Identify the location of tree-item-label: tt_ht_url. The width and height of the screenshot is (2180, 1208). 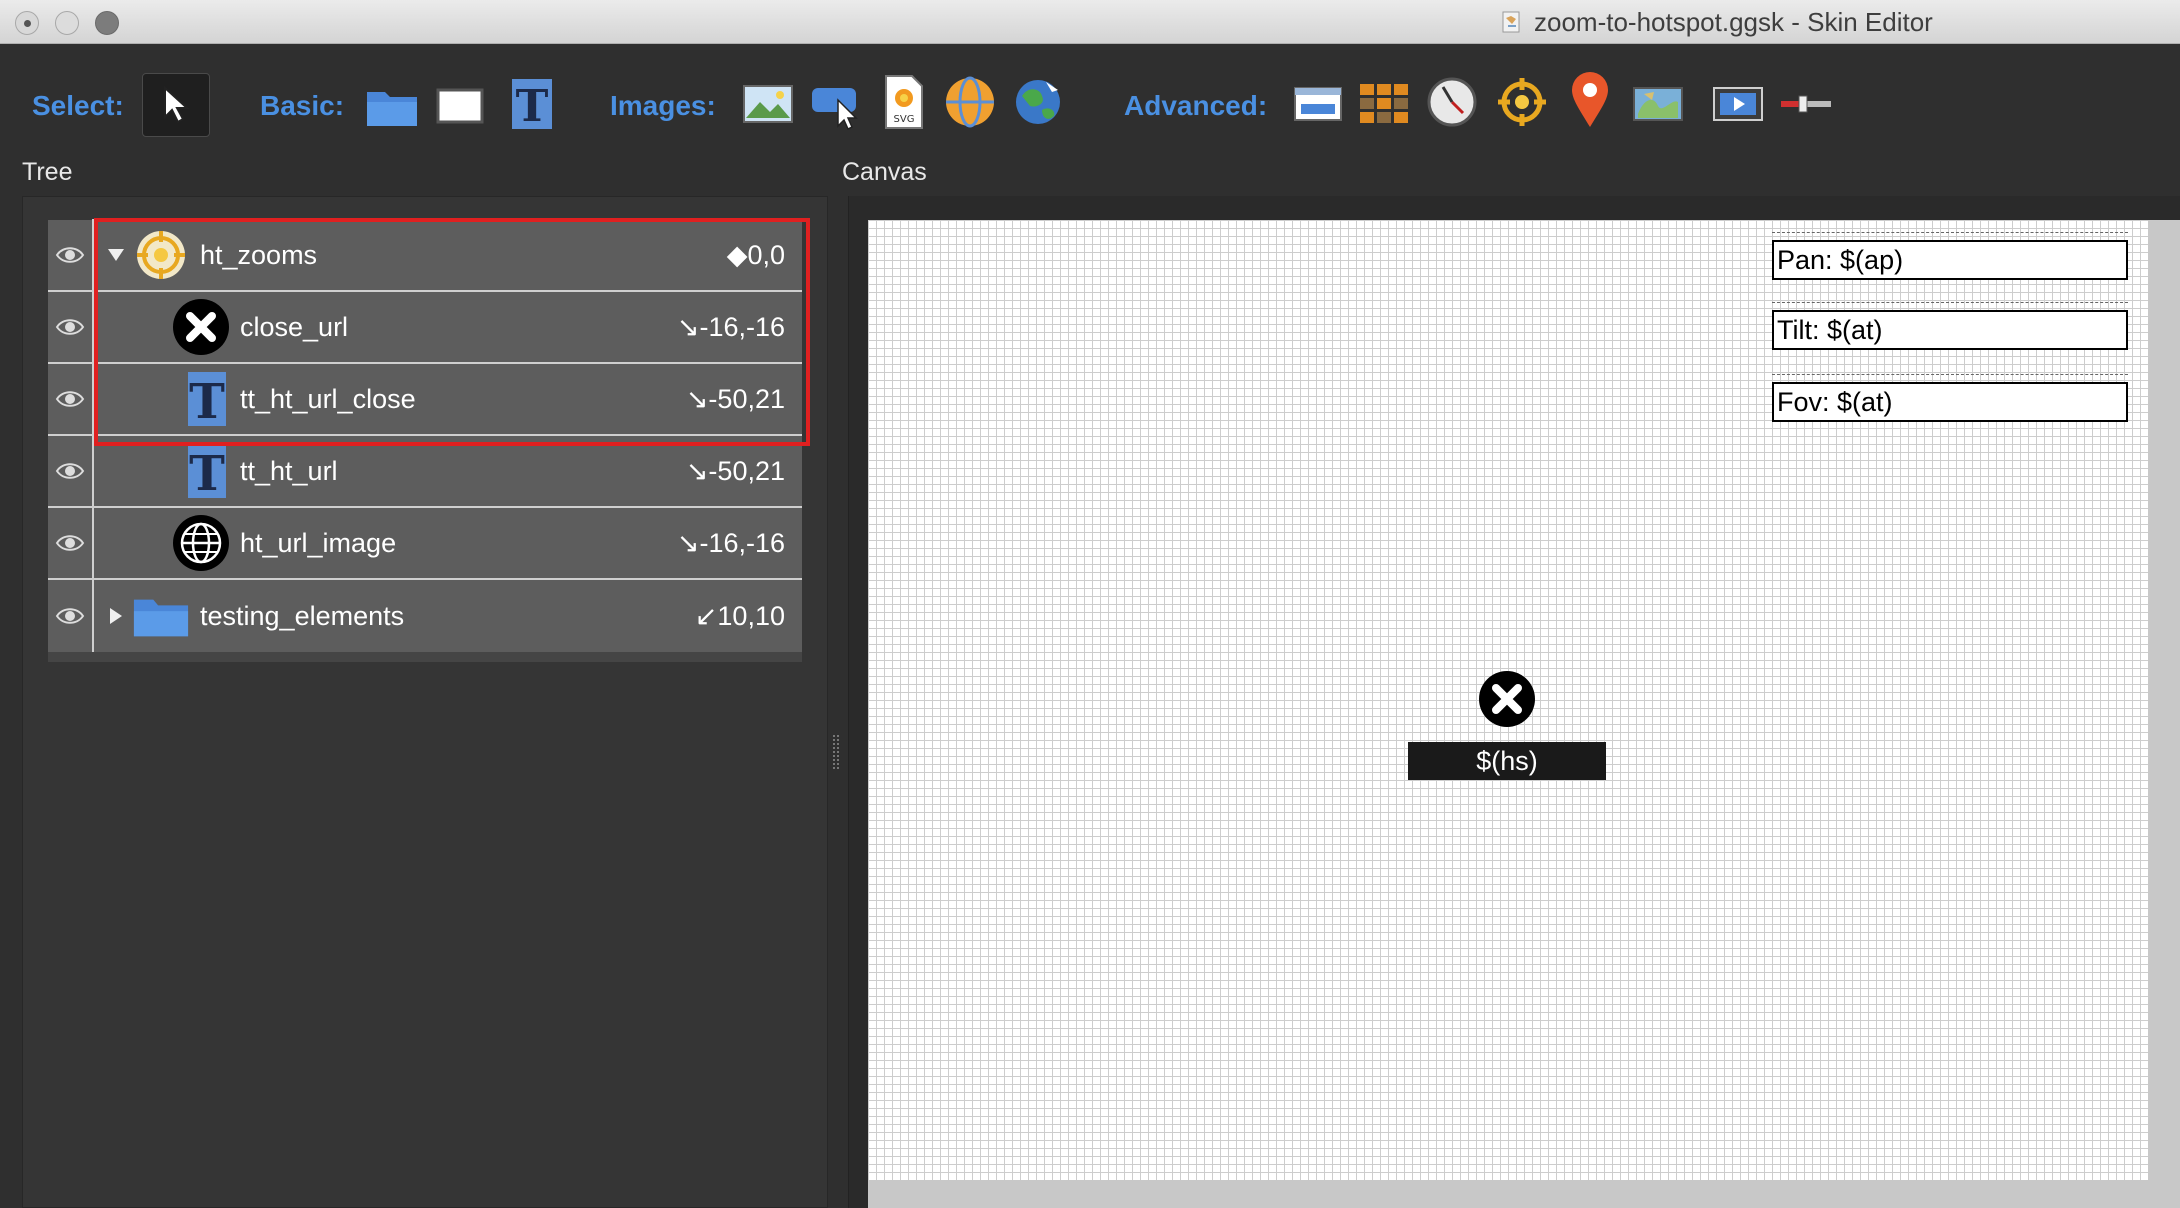
(289, 470).